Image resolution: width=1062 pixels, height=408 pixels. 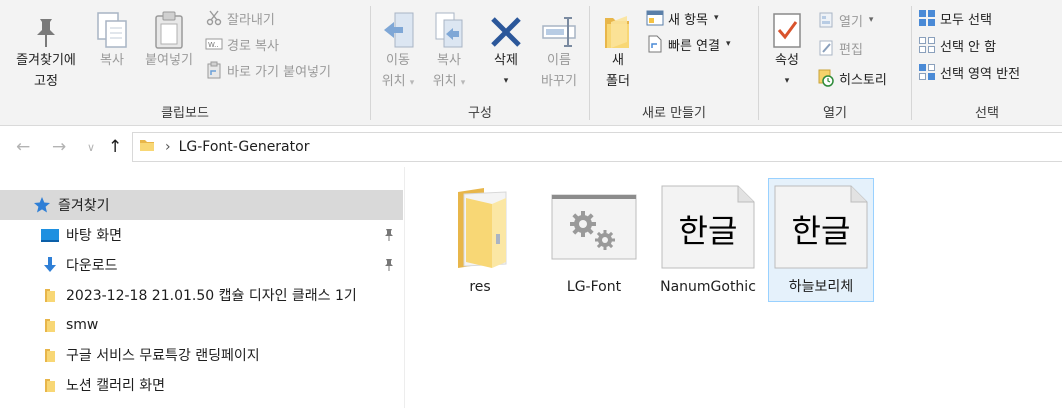 What do you see at coordinates (845, 20) in the screenshot?
I see `open-button: 열기 ▾` at bounding box center [845, 20].